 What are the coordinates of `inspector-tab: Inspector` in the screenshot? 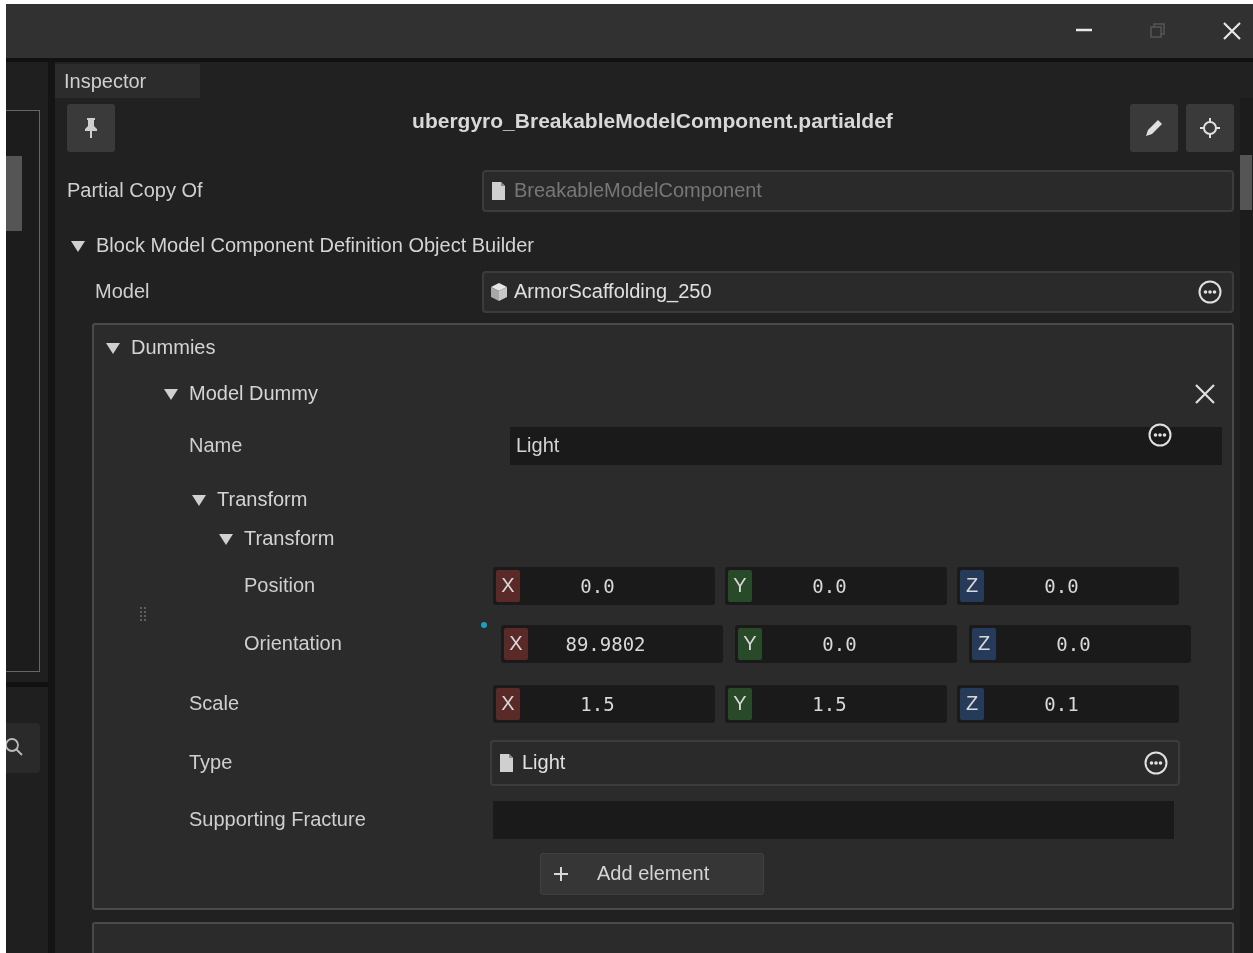 It's located at (127, 81).